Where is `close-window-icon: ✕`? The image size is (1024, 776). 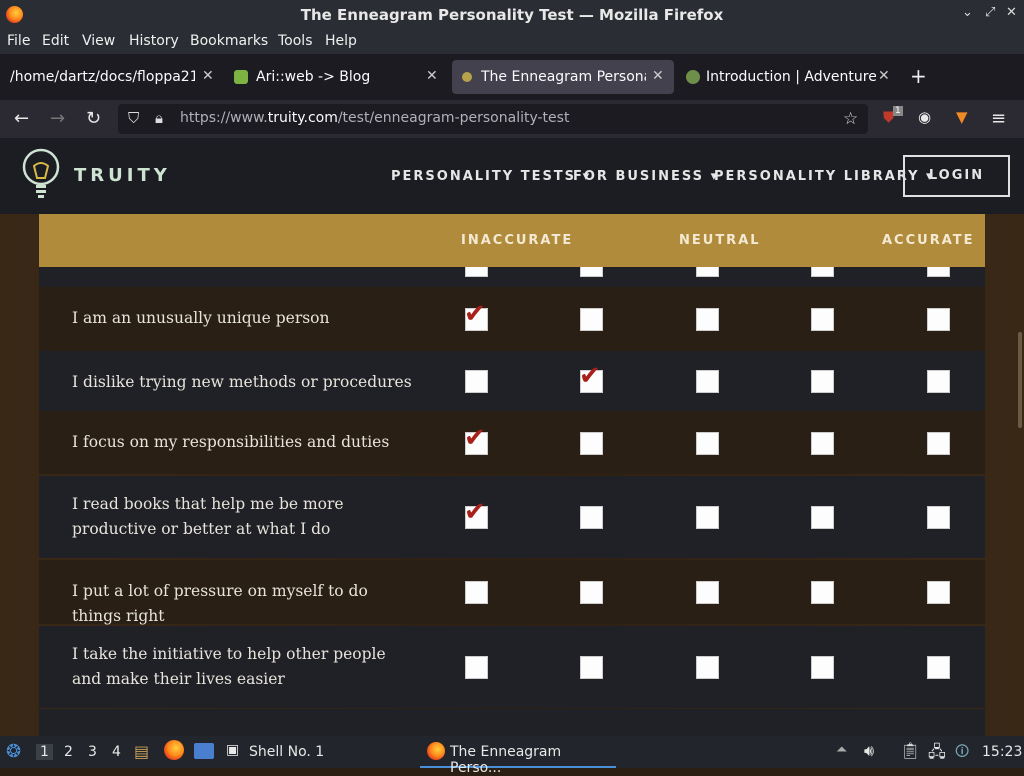
close-window-icon: ✕ is located at coordinates (1011, 12).